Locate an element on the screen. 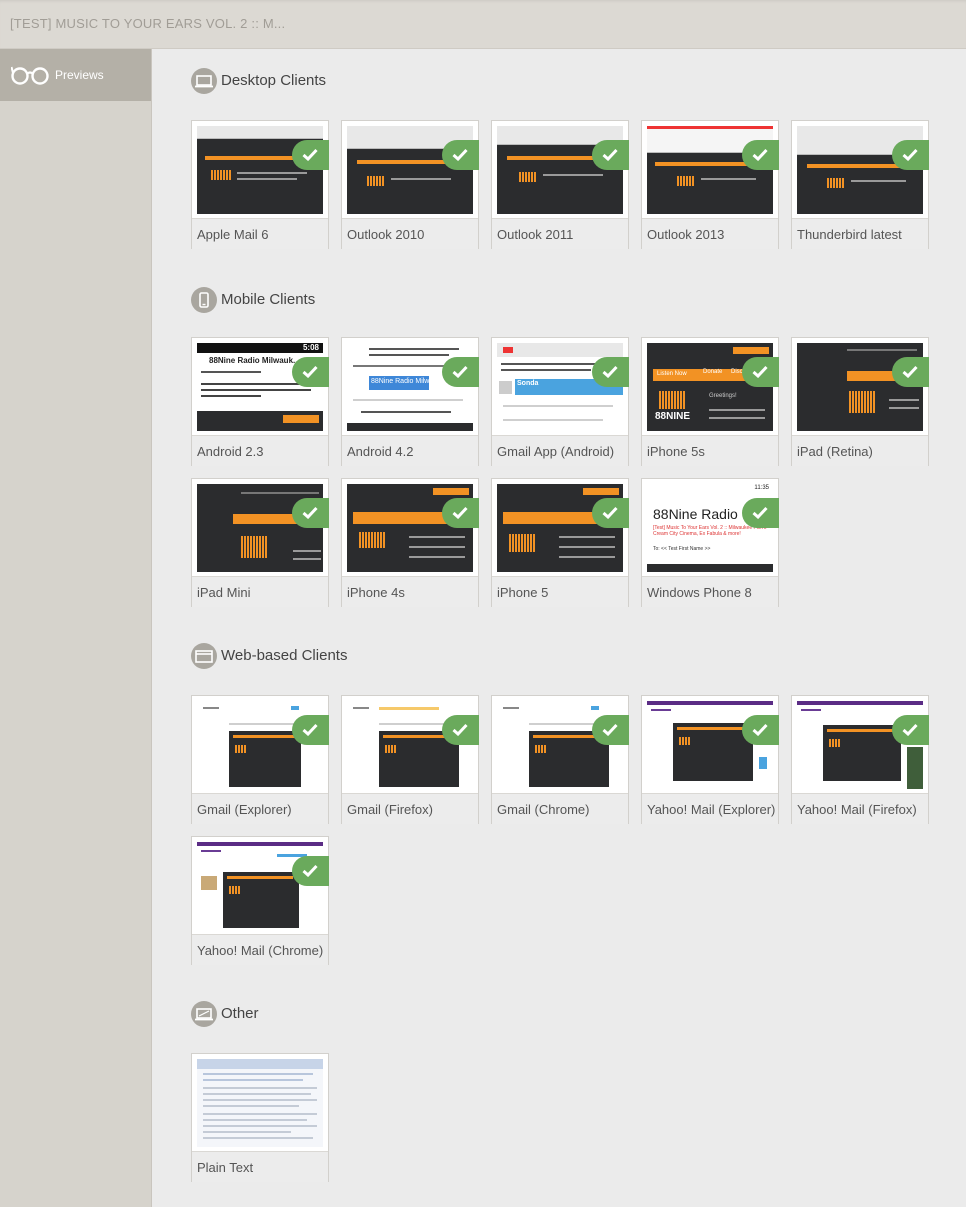 Image resolution: width=966 pixels, height=1207 pixels. client-label: Gmail (Explorer) is located at coordinates (244, 809).